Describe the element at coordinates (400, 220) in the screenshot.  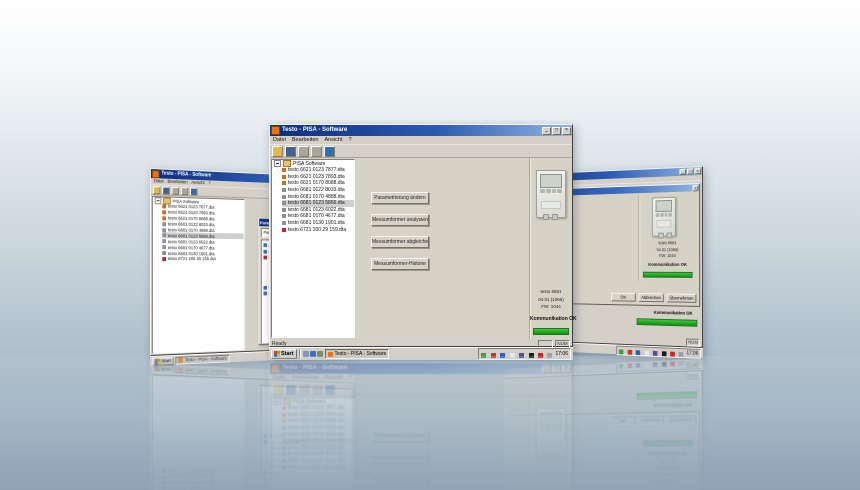
I see `action-button: Messumformer analysieren/testen` at that location.